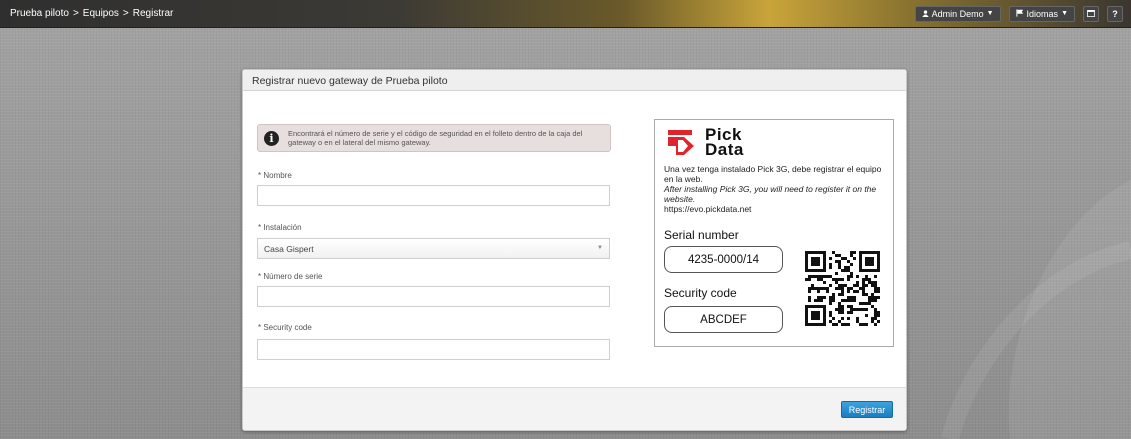 The height and width of the screenshot is (439, 1131). Describe the element at coordinates (290, 276) in the screenshot. I see `numero-serie-label: * Número de serie` at that location.